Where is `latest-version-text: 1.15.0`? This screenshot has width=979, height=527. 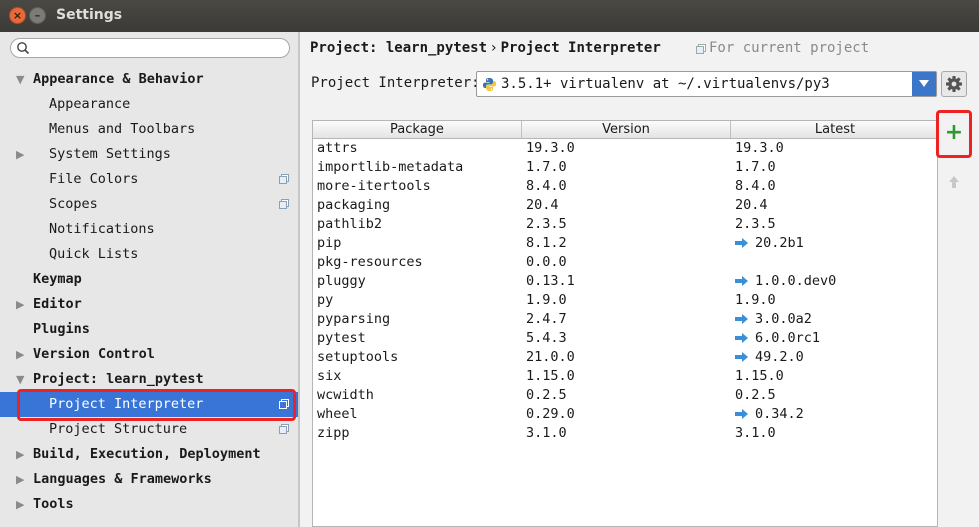
latest-version-text: 1.15.0 is located at coordinates (759, 376).